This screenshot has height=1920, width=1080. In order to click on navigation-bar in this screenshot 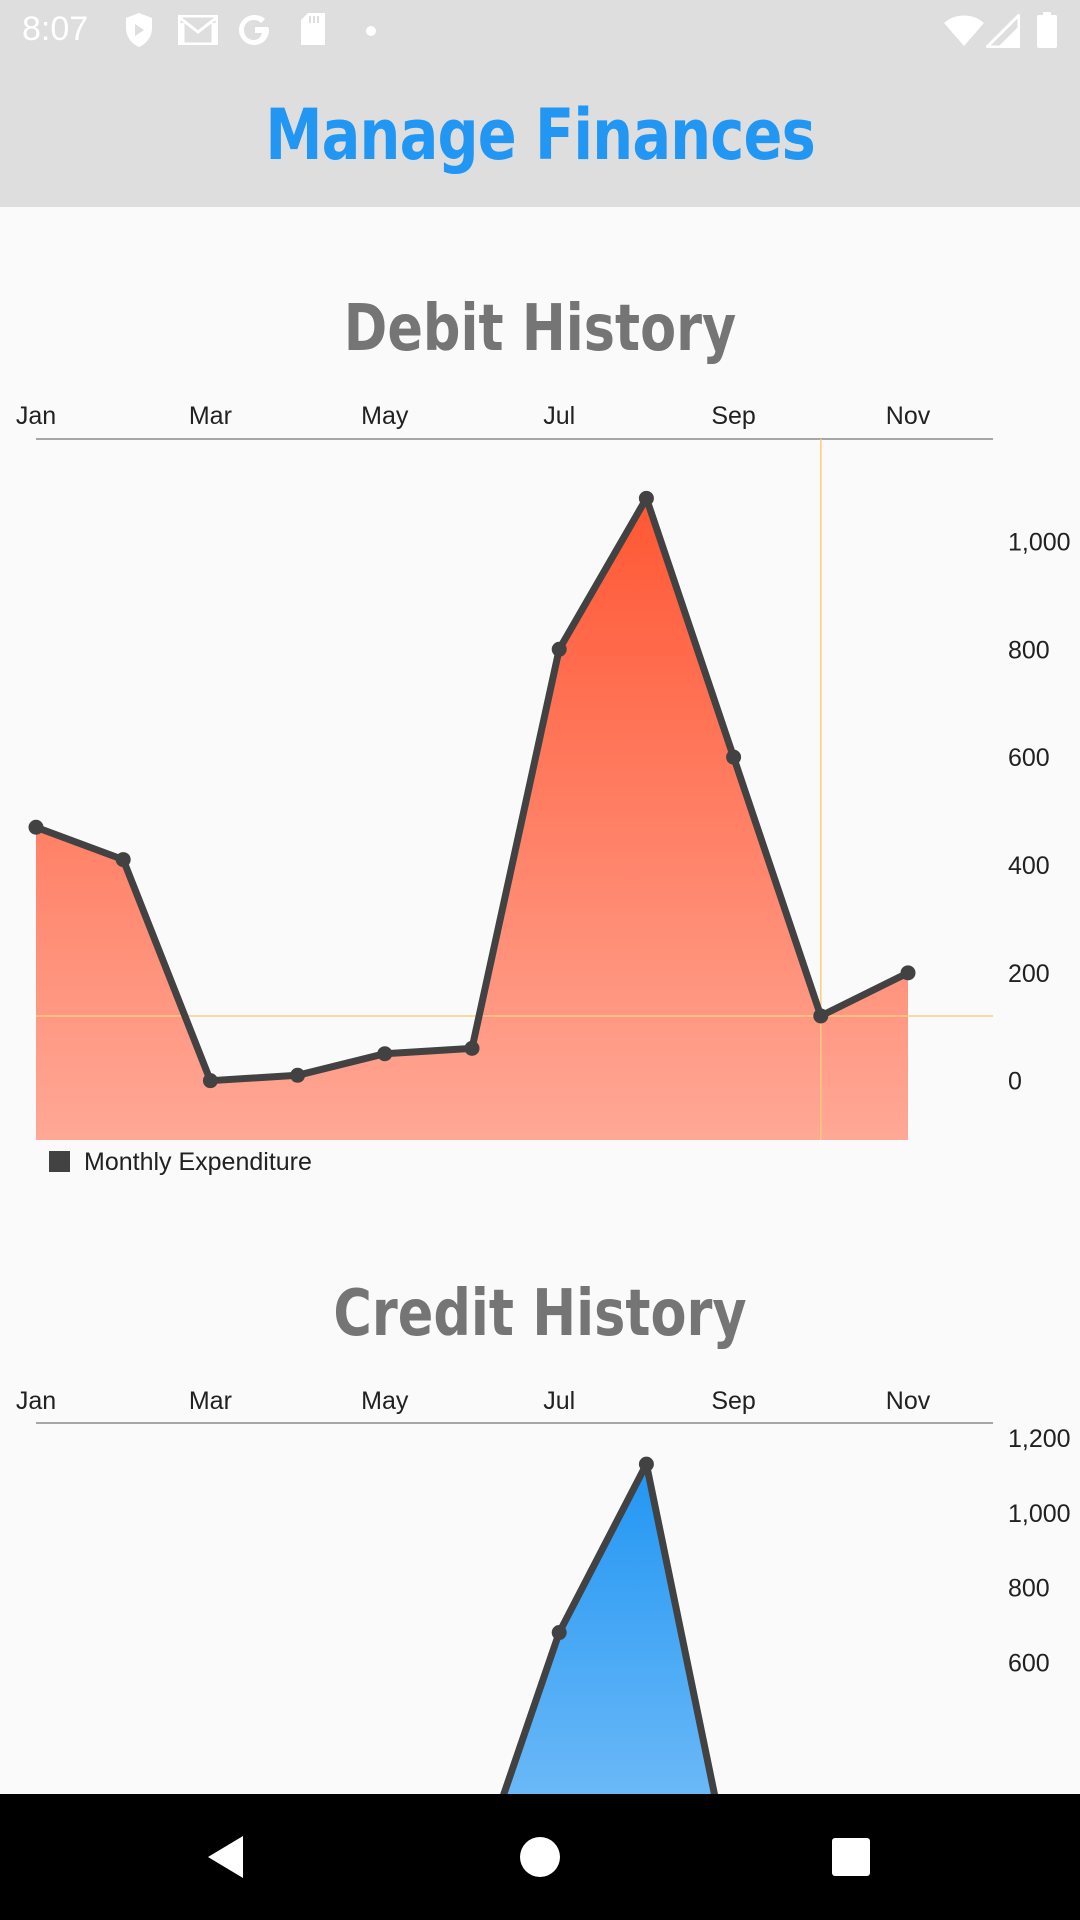, I will do `click(540, 1857)`.